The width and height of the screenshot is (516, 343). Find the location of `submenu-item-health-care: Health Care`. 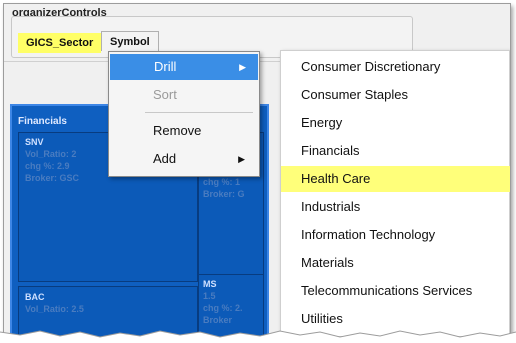

submenu-item-health-care: Health Care is located at coordinates (395, 179).